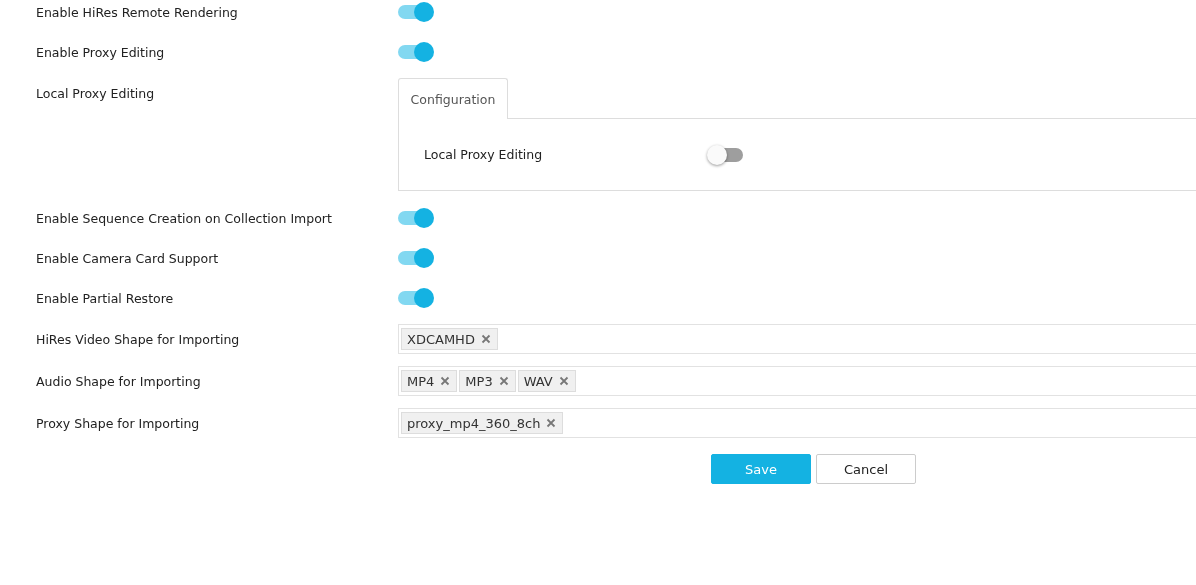  I want to click on tag-chip: MP3, so click(487, 381).